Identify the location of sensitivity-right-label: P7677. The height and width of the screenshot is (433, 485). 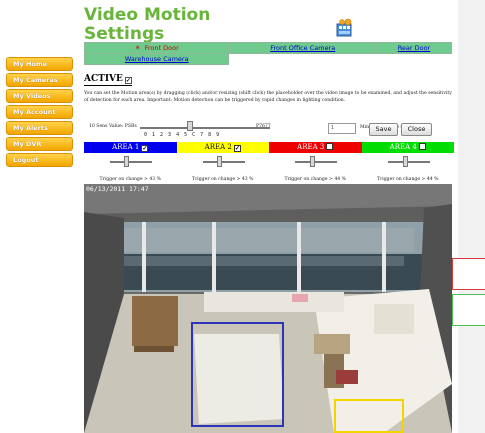
(263, 126).